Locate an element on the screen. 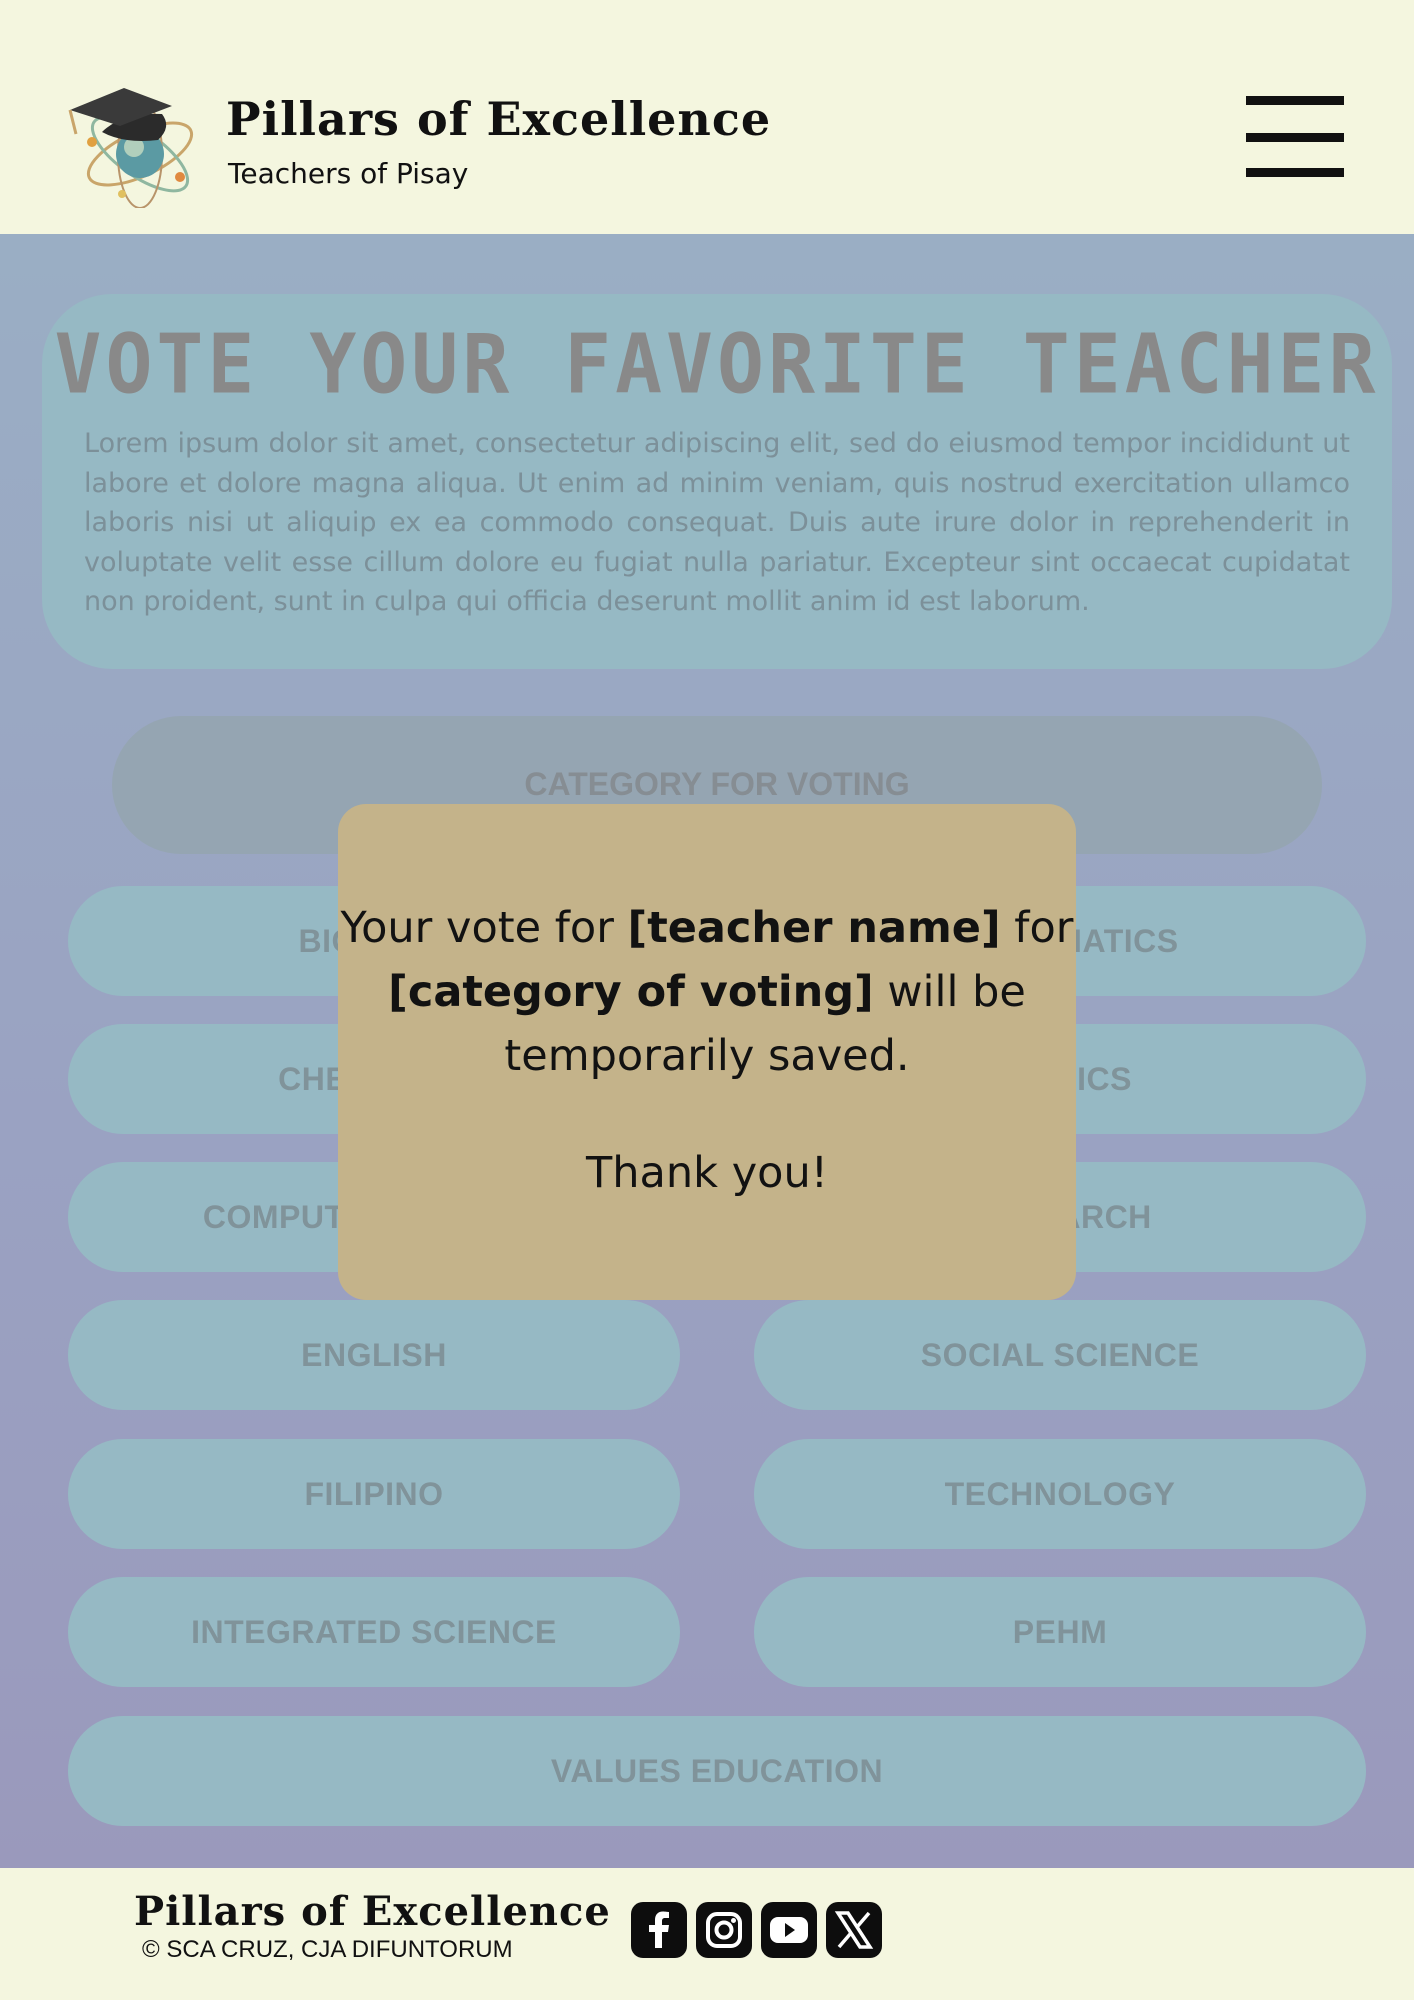 This screenshot has width=1414, height=2000. hamburger-menu-icon is located at coordinates (1296, 136).